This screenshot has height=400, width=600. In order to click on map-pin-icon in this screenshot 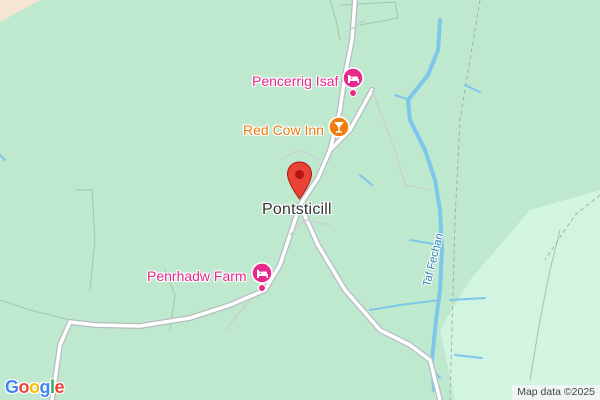, I will do `click(299, 181)`.